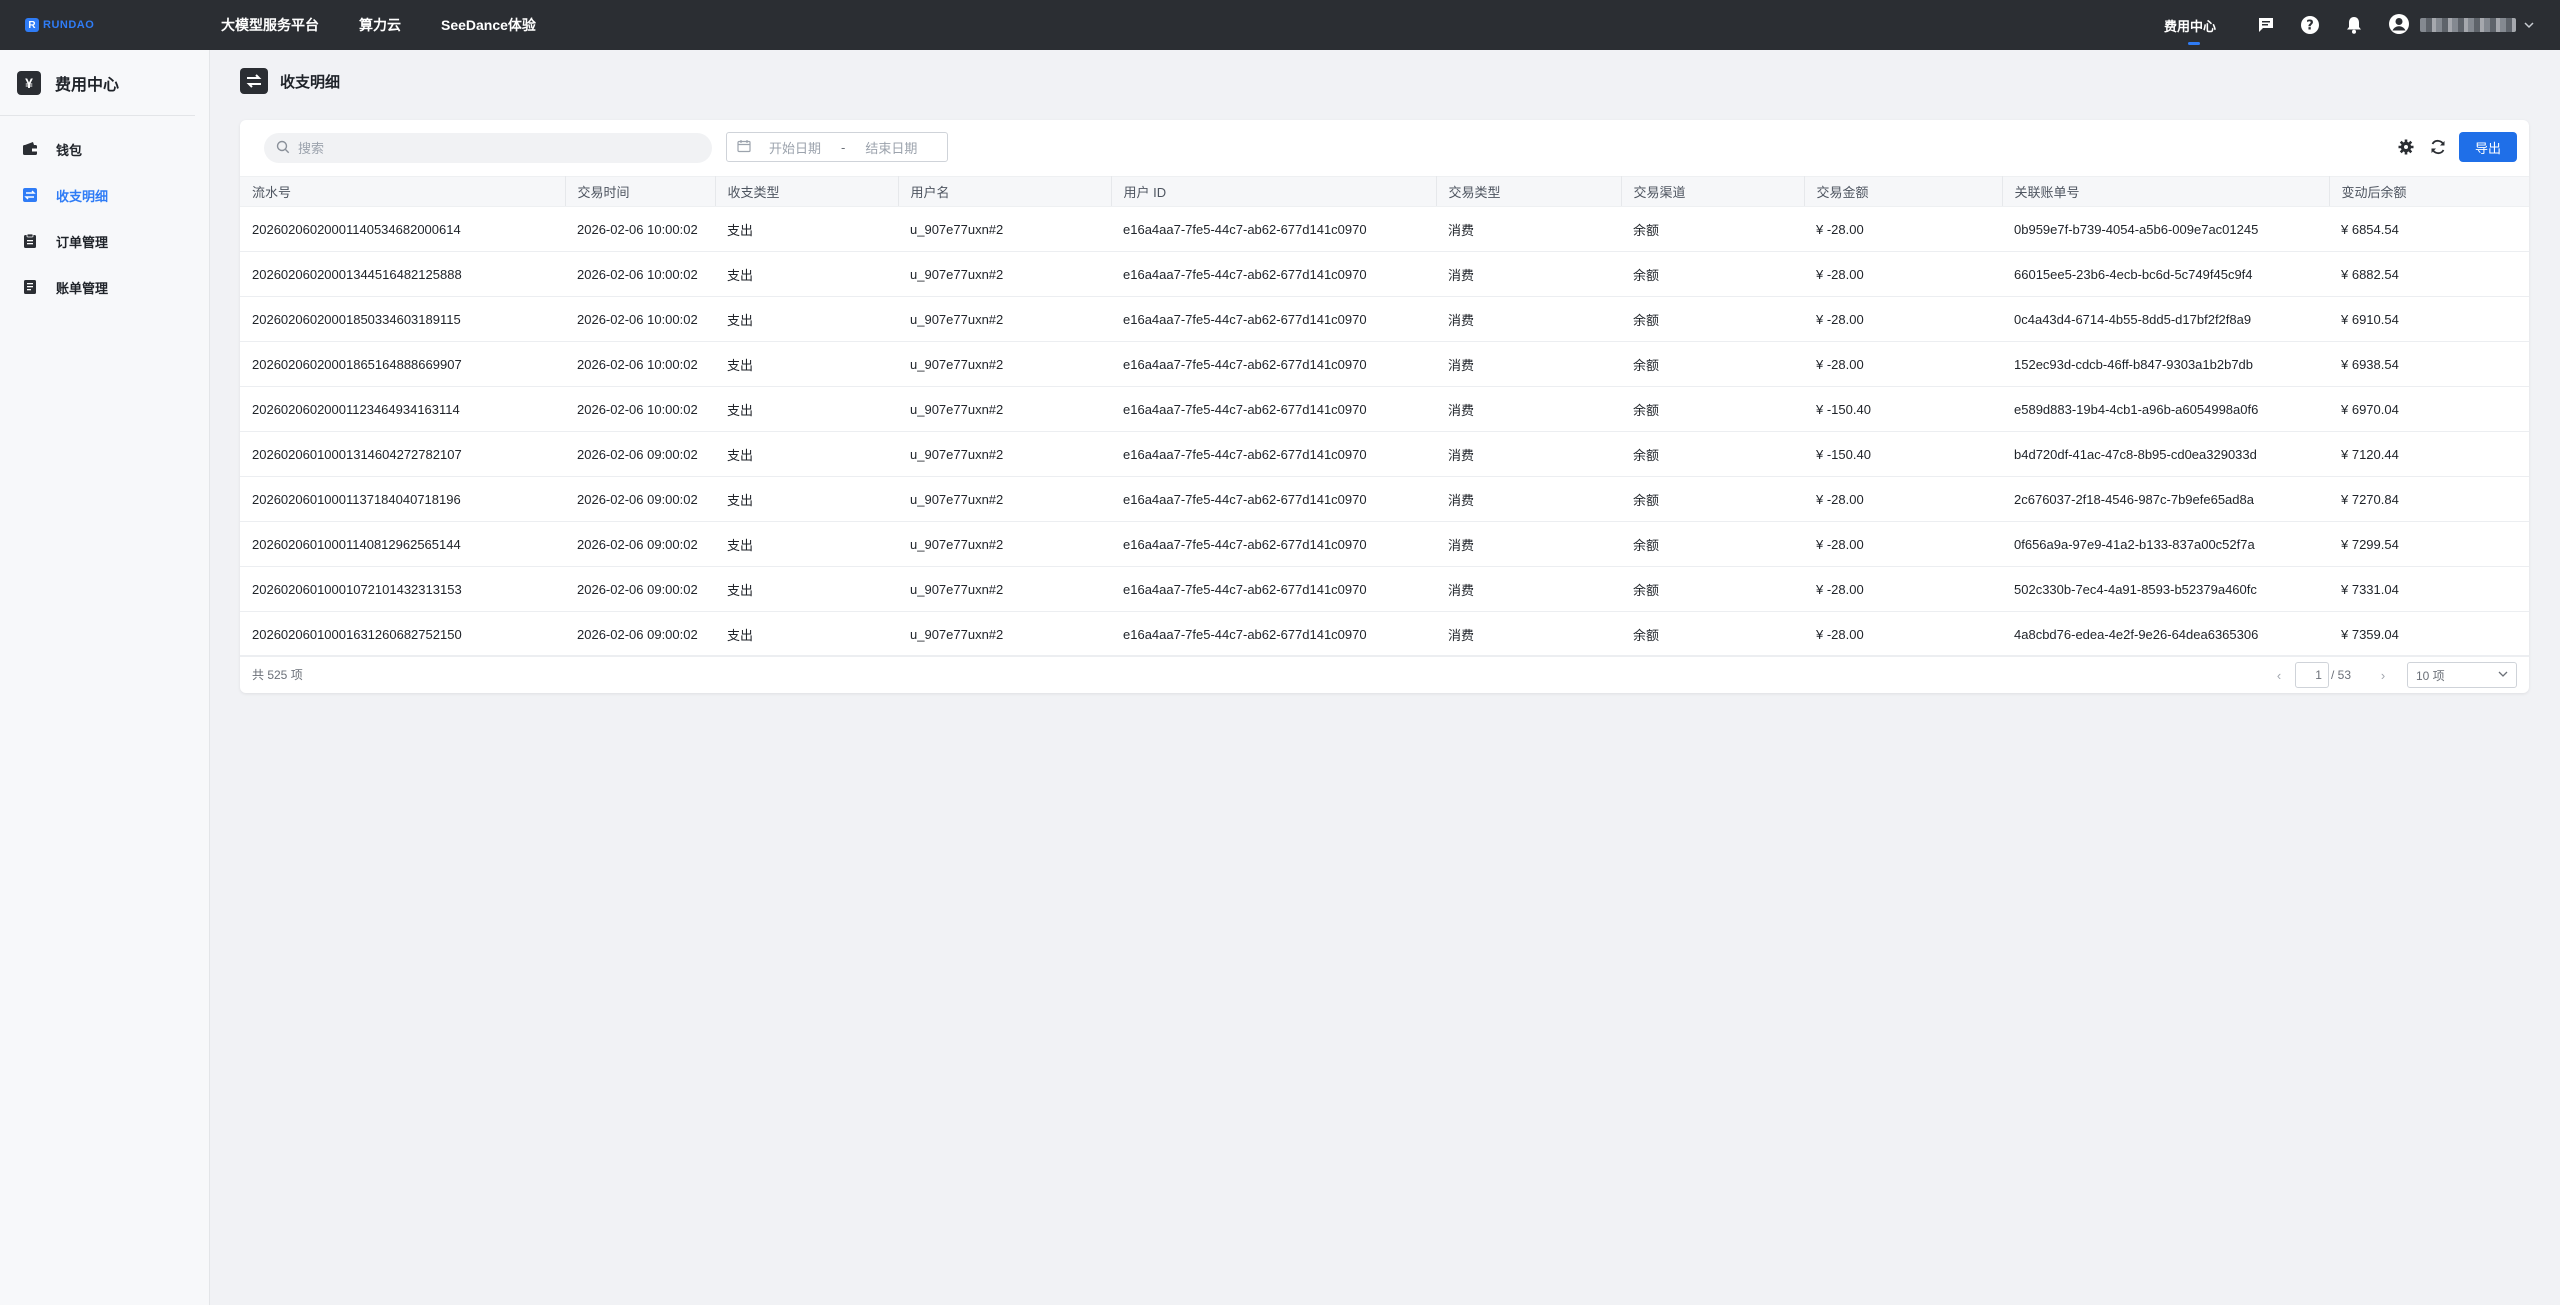  What do you see at coordinates (357, 589) in the screenshot?
I see `cell-serial-no: 20260206010001072101432313153` at bounding box center [357, 589].